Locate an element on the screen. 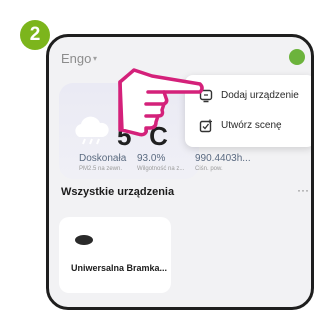 The image size is (320, 310). home-selector: Engo is located at coordinates (76, 58).